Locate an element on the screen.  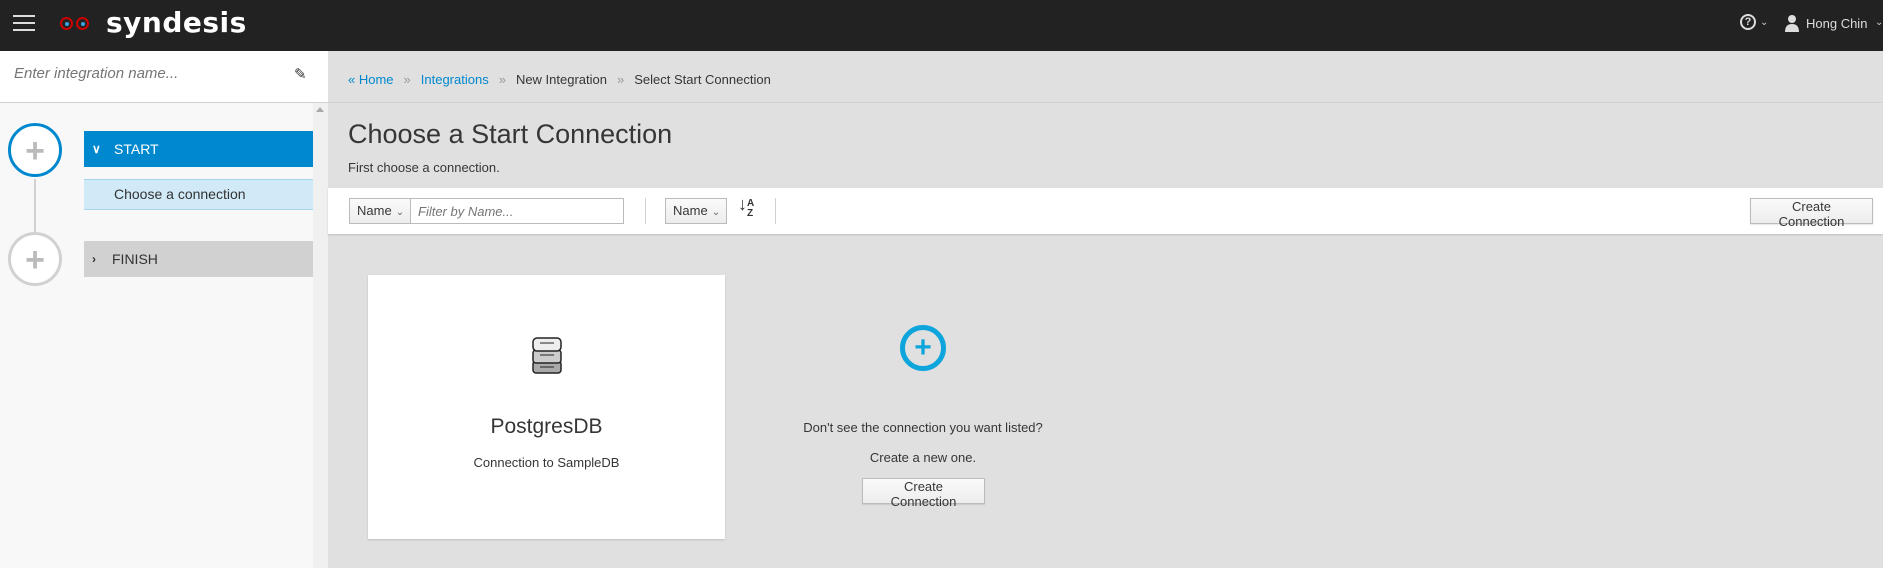
breadcrumb-new-integration: New Integration is located at coordinates (561, 79).